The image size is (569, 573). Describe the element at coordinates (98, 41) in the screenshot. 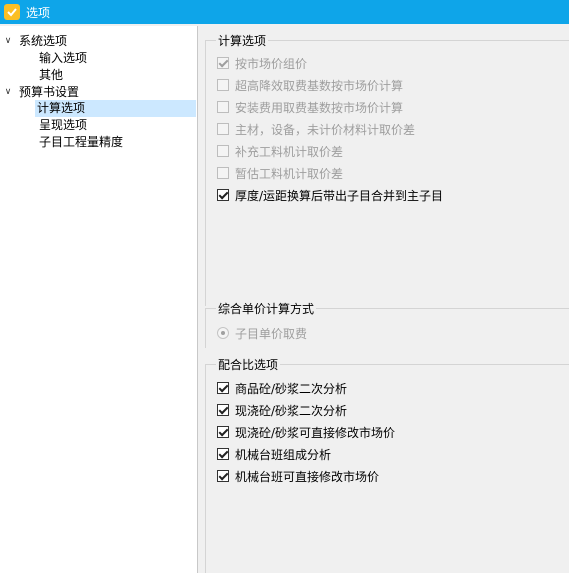

I see `tree-item-system-options: ∨ 系统选项` at that location.